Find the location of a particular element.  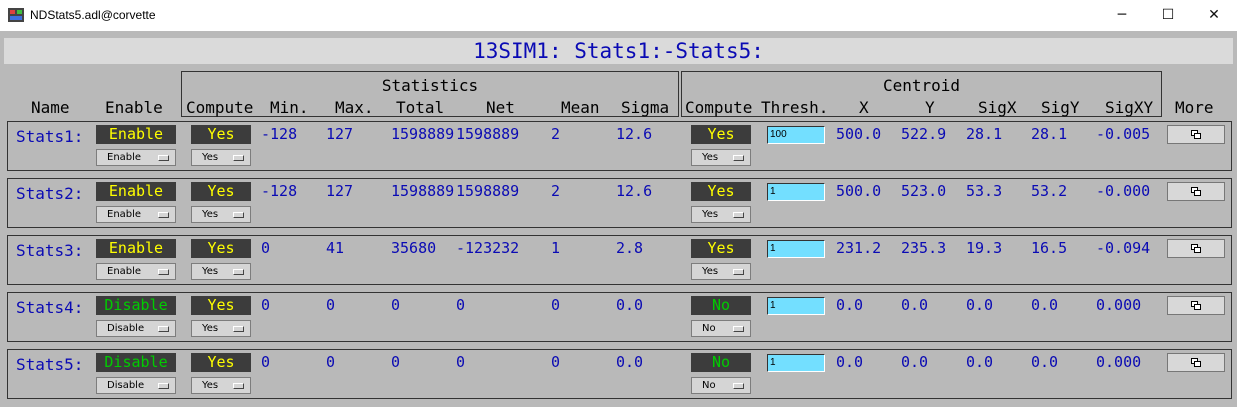

header-net: Net is located at coordinates (500, 107).